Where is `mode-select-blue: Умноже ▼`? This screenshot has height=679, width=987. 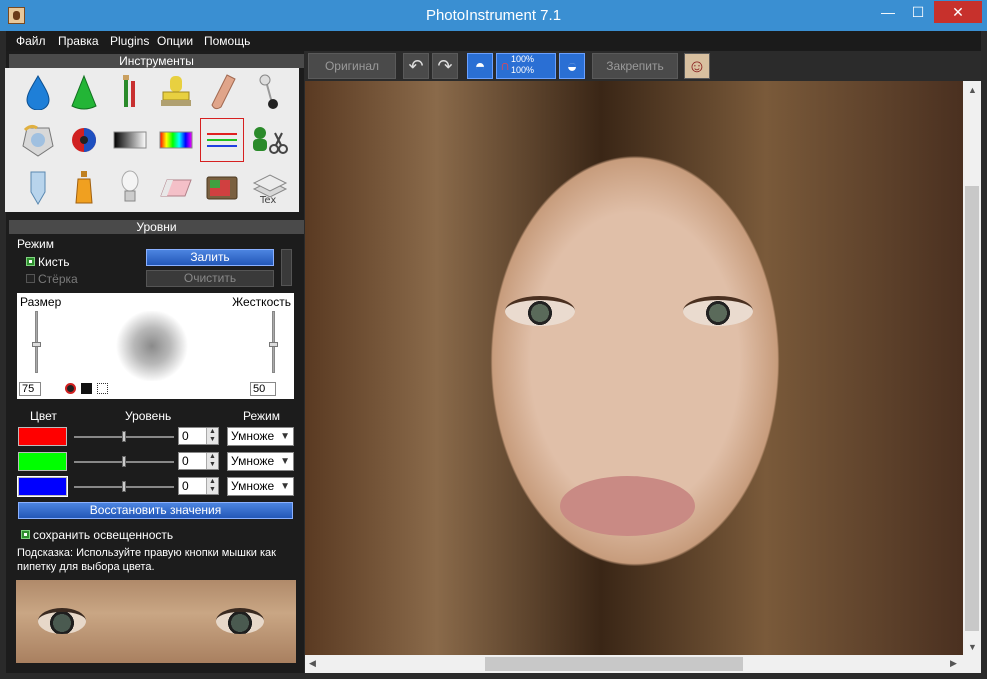
mode-select-blue: Умноже ▼ is located at coordinates (260, 486).